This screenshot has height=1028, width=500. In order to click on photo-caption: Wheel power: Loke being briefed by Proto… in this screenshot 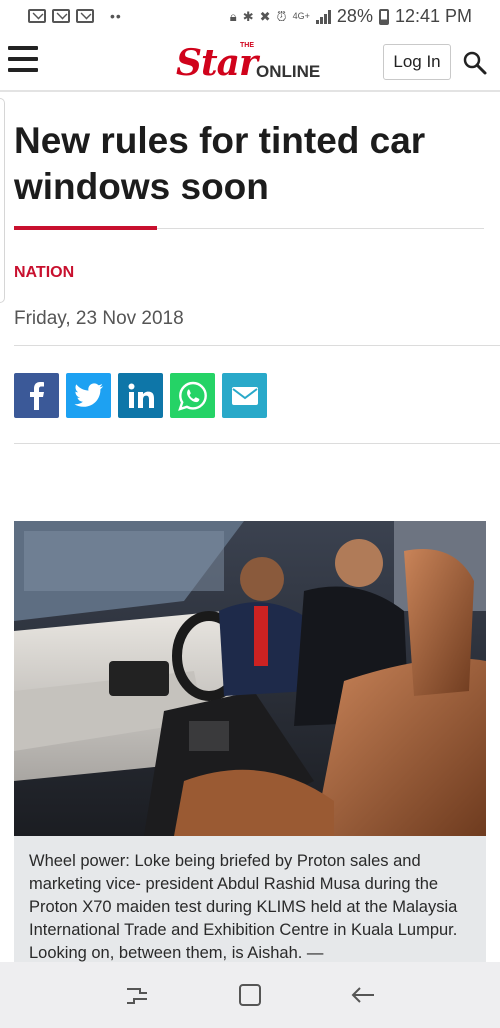, I will do `click(250, 900)`.